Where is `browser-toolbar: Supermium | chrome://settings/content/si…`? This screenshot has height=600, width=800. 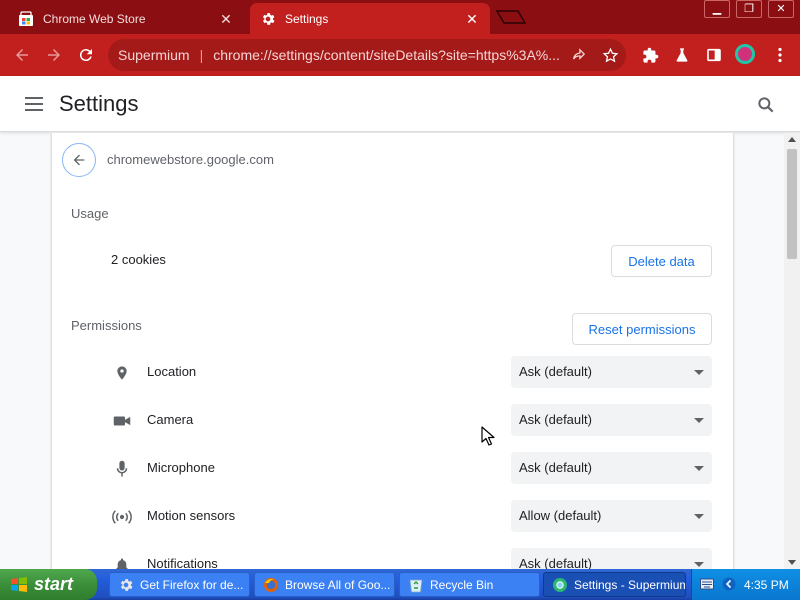 browser-toolbar: Supermium | chrome://settings/content/si… is located at coordinates (400, 55).